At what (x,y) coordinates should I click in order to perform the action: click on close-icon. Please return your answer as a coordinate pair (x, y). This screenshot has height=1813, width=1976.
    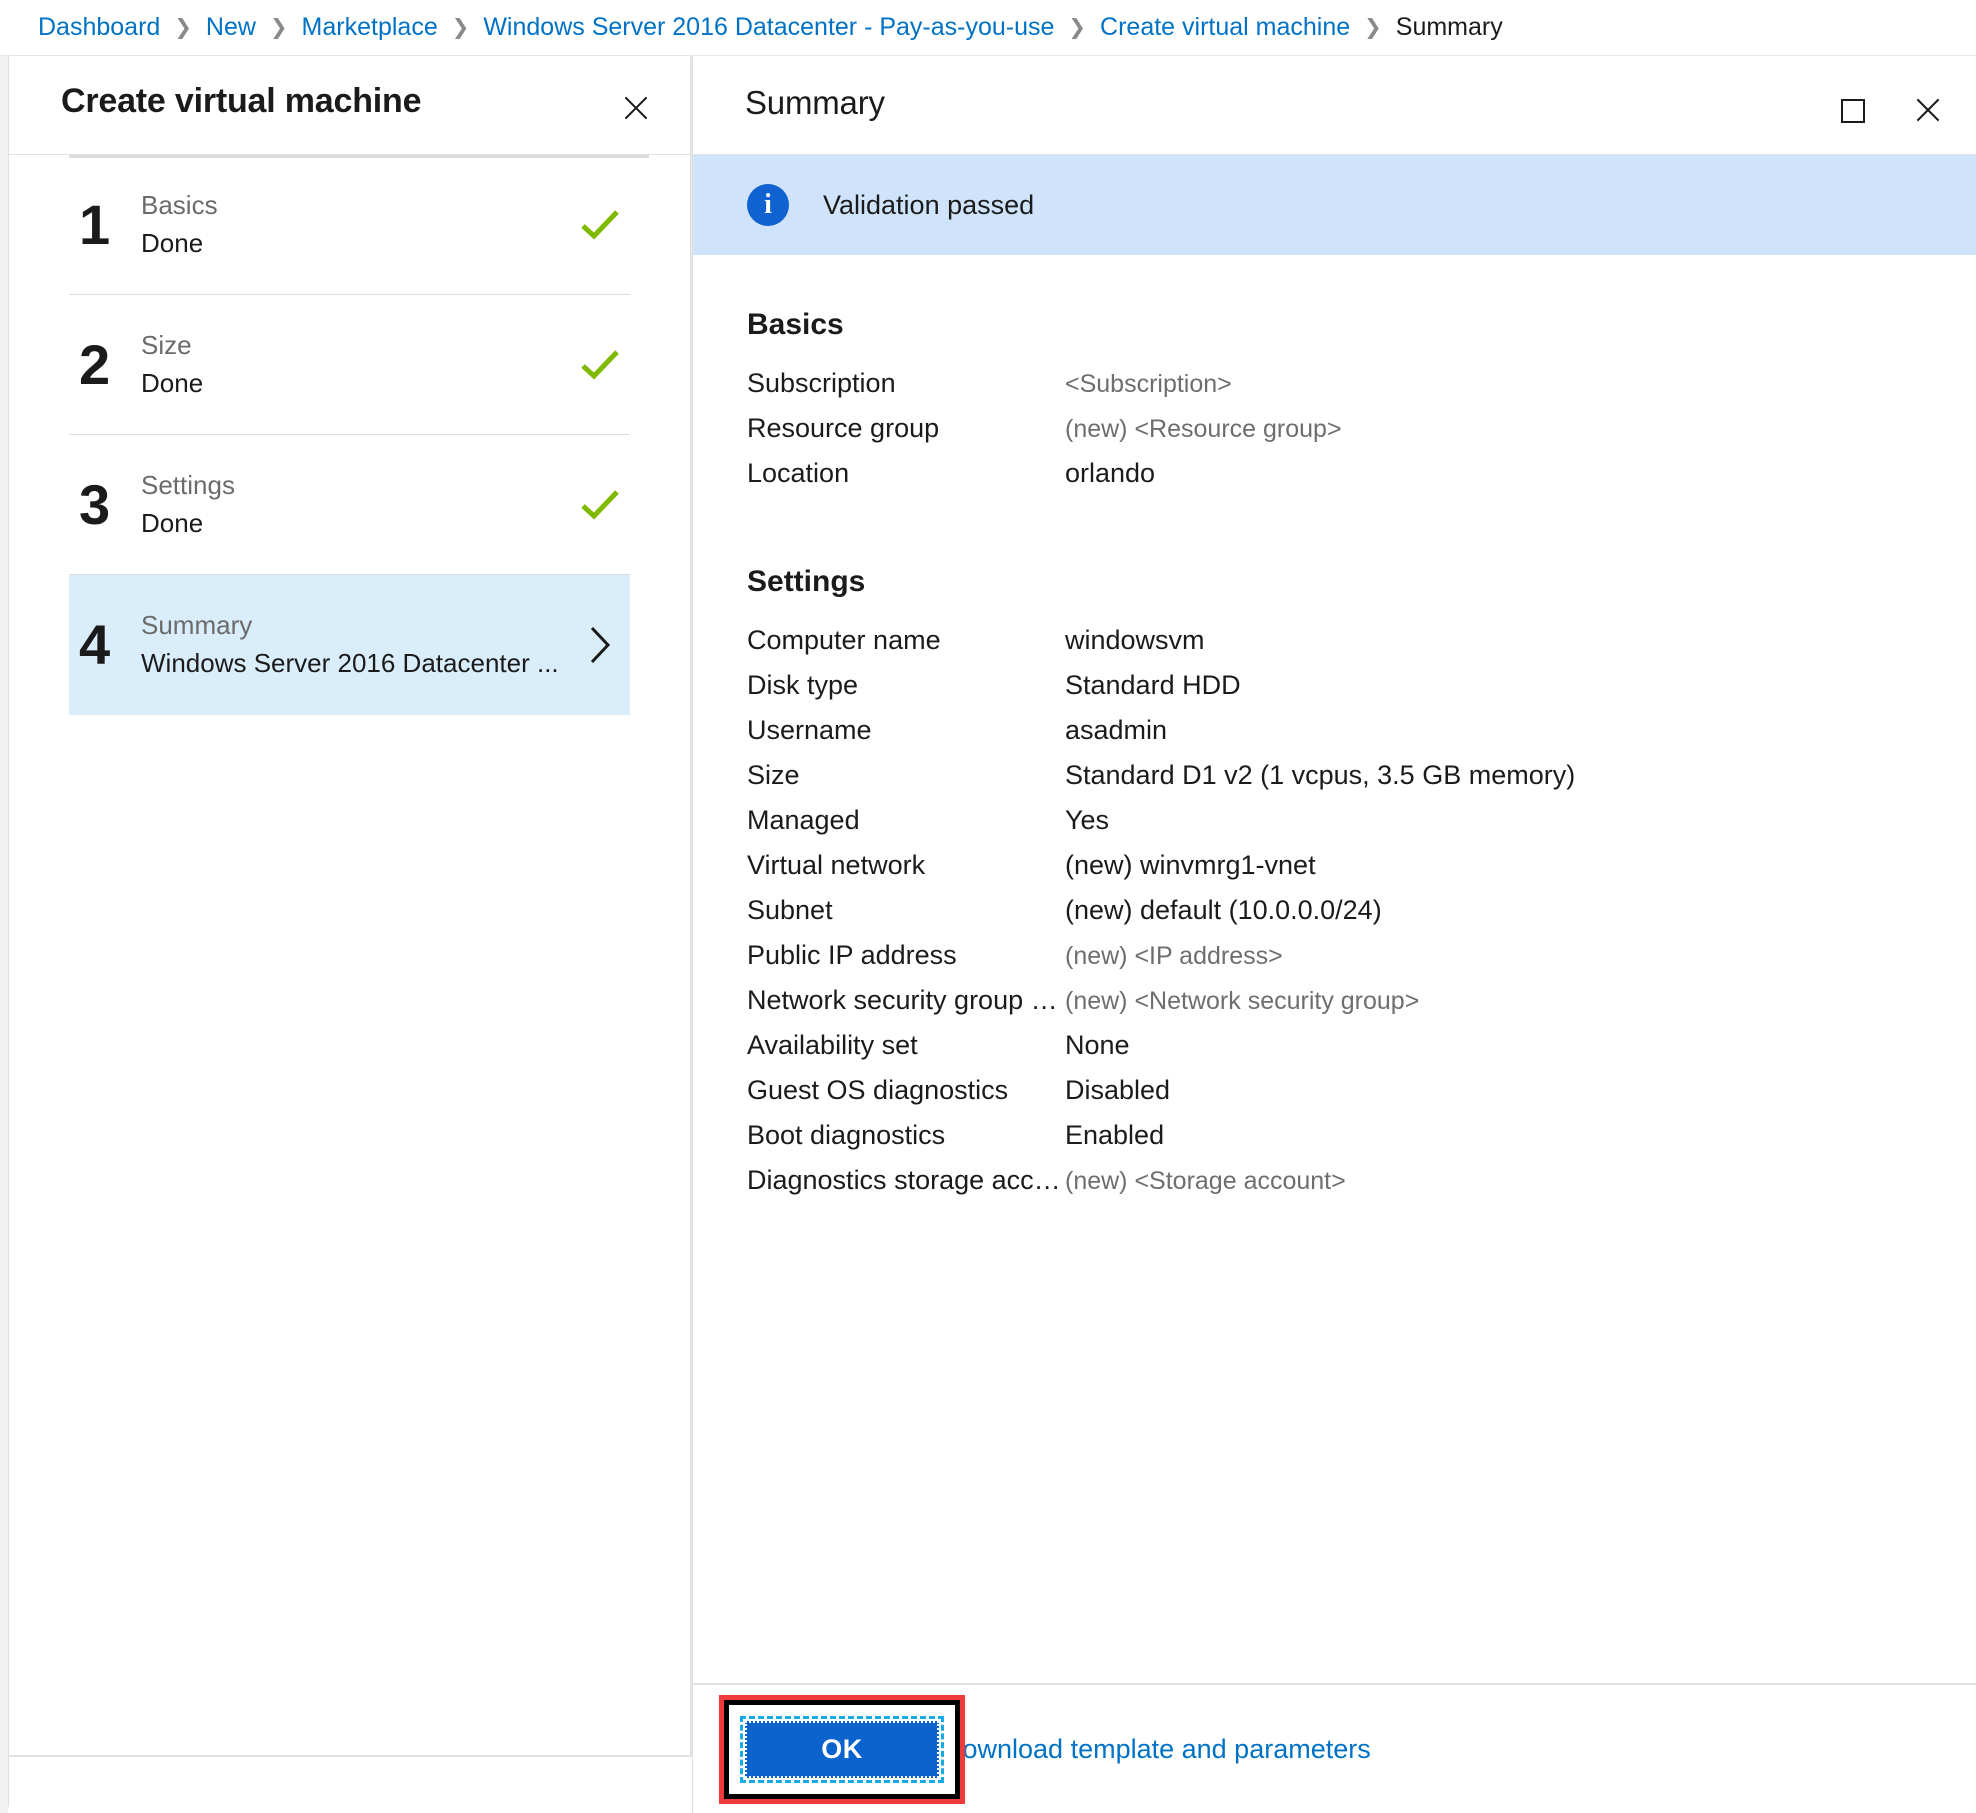
    Looking at the image, I should click on (636, 108).